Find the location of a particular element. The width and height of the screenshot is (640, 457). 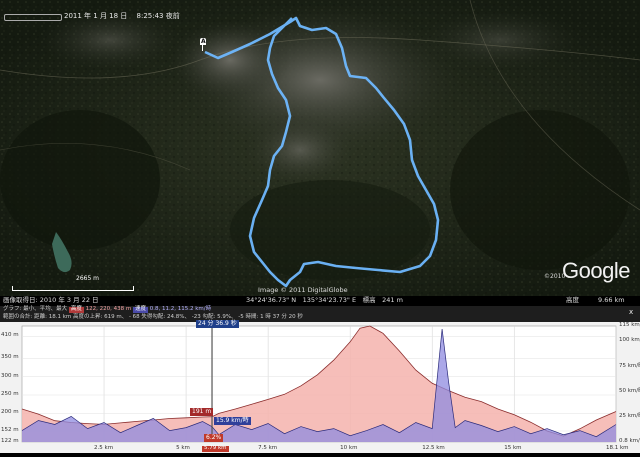

left-tick-label: 200 m is located at coordinates (10, 412).